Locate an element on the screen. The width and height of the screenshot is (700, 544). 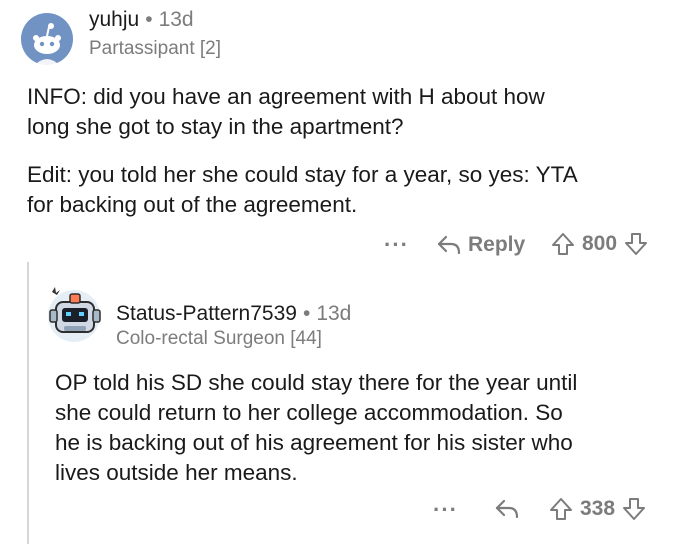
comment-line: for backing out of the agreement. is located at coordinates (192, 204).